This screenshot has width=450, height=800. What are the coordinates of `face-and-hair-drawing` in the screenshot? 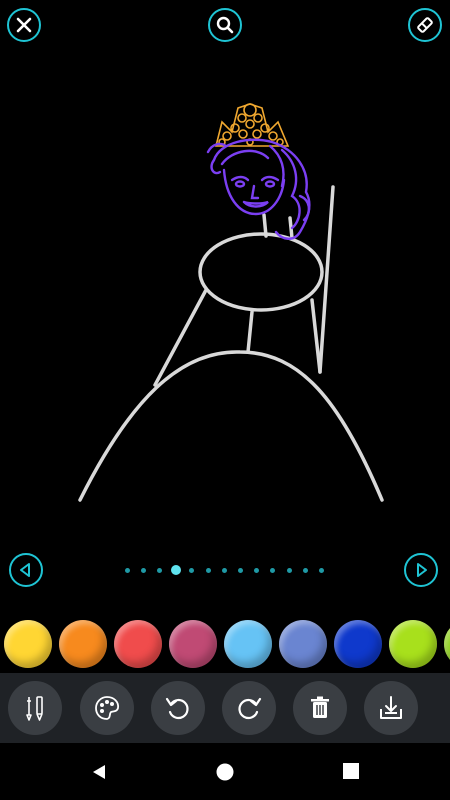 It's located at (258, 189).